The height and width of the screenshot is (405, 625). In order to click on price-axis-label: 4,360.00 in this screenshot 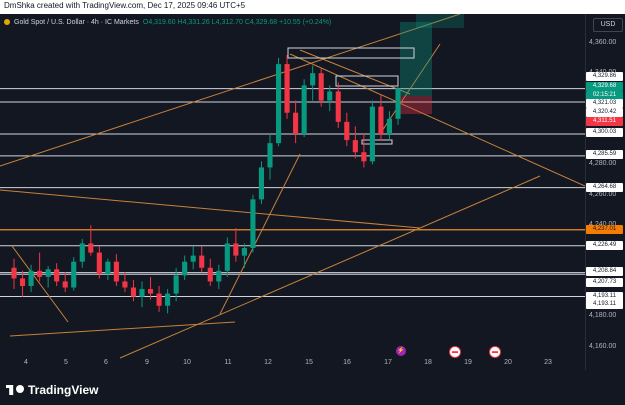, I will do `click(603, 42)`.